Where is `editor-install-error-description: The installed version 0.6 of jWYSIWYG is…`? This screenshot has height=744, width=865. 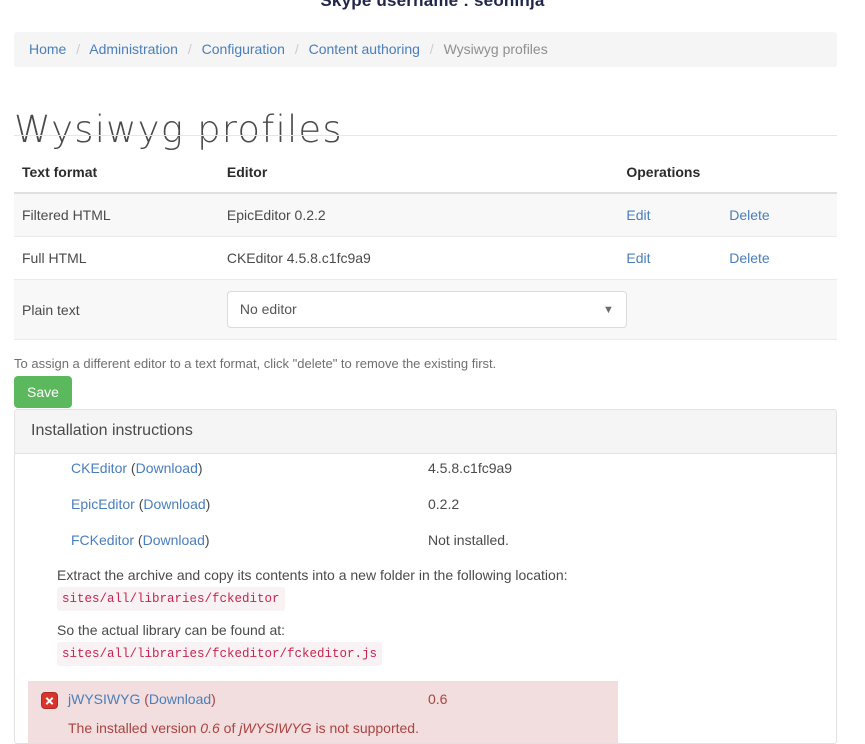 editor-install-error-description: The installed version 0.6 of jWYSIWYG is… is located at coordinates (338, 730).